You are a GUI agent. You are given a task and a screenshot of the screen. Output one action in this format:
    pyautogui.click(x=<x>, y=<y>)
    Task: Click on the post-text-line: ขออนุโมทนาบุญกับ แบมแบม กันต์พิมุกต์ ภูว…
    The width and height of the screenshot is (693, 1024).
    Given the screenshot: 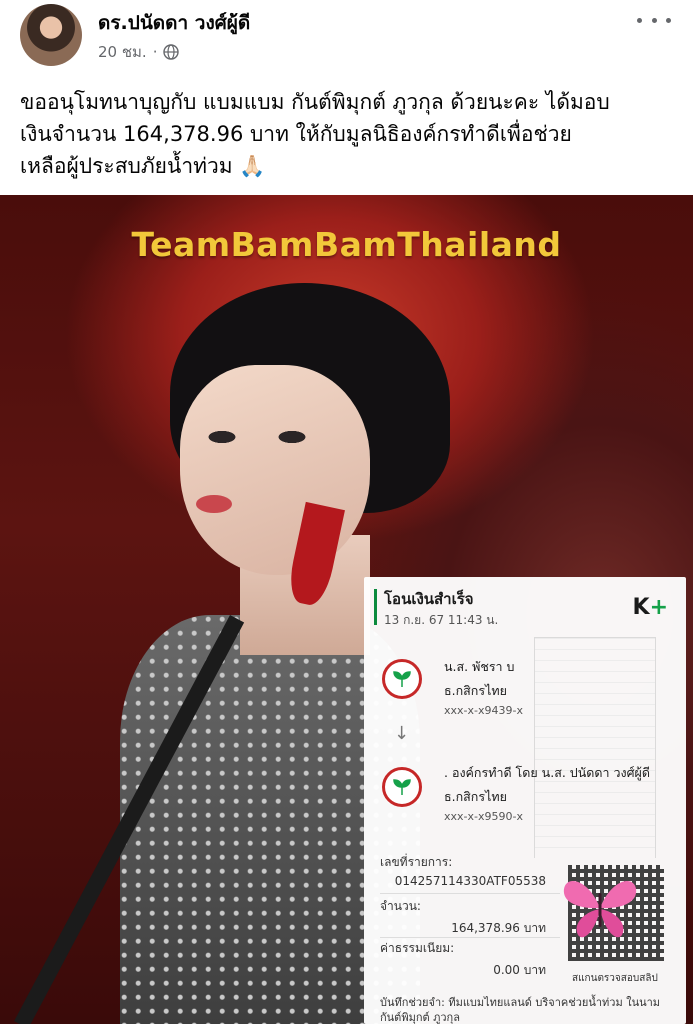 What is the action you would take?
    pyautogui.click(x=315, y=102)
    